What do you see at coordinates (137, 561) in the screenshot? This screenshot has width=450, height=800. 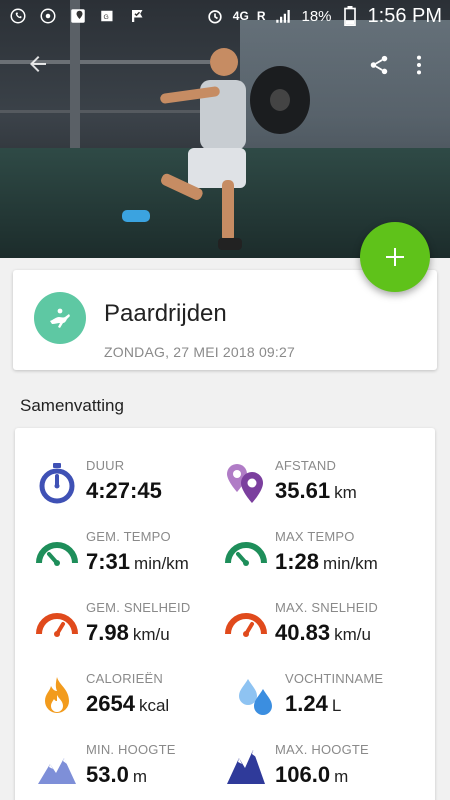 I see `stat-value: 7:31 min/km` at bounding box center [137, 561].